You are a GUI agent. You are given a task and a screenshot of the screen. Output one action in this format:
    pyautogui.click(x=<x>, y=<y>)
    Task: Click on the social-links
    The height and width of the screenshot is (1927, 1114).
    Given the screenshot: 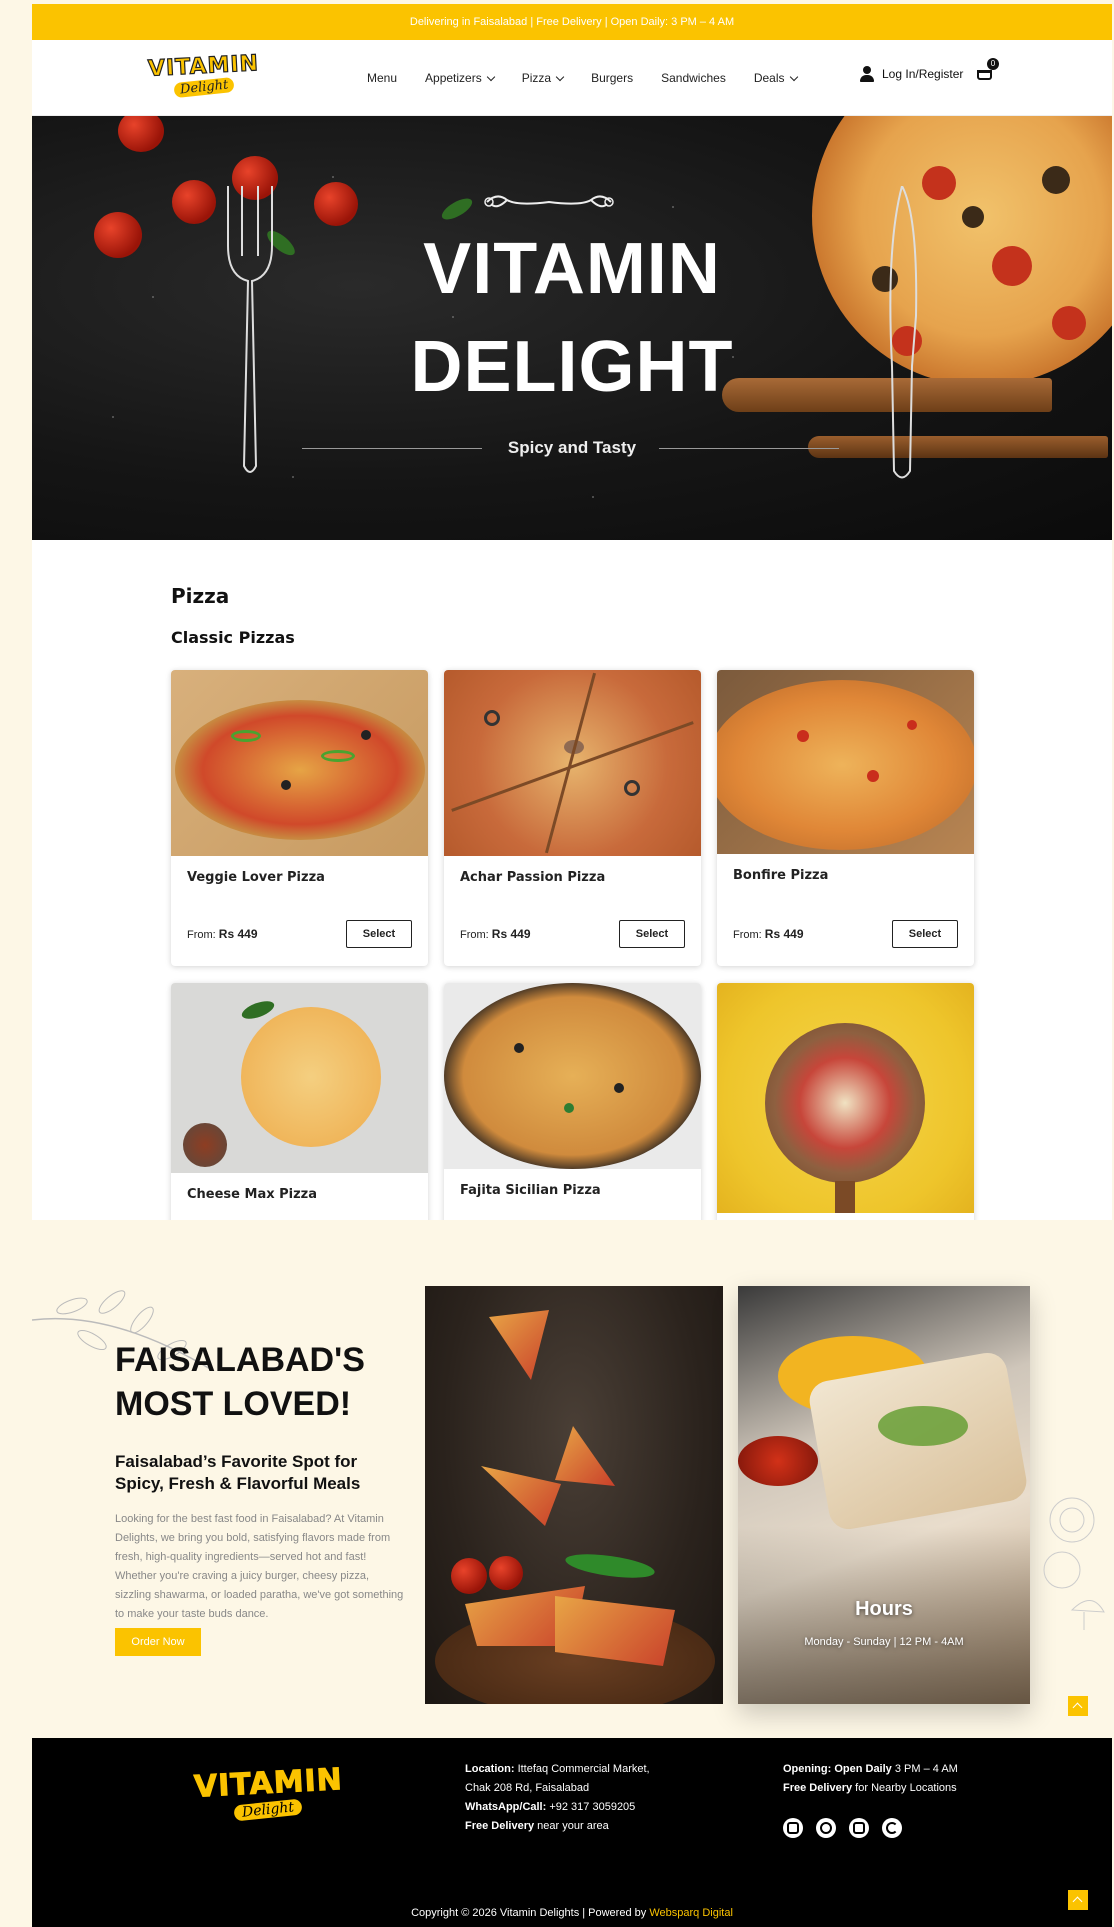 What is the action you would take?
    pyautogui.click(x=842, y=1828)
    